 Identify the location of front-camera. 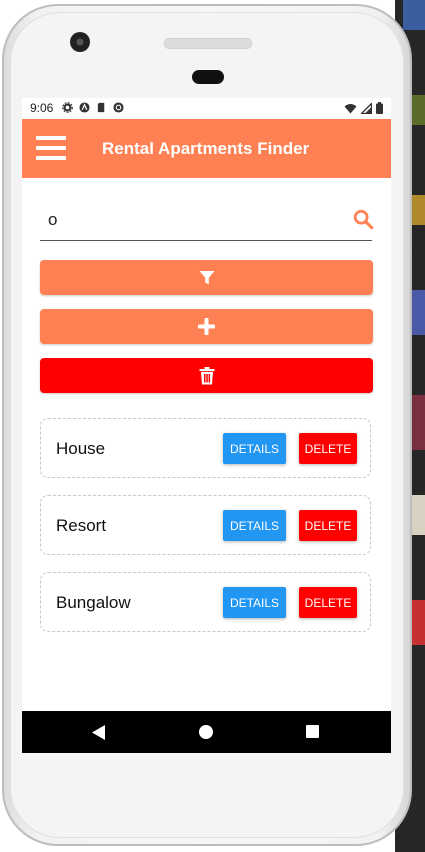
(80, 42).